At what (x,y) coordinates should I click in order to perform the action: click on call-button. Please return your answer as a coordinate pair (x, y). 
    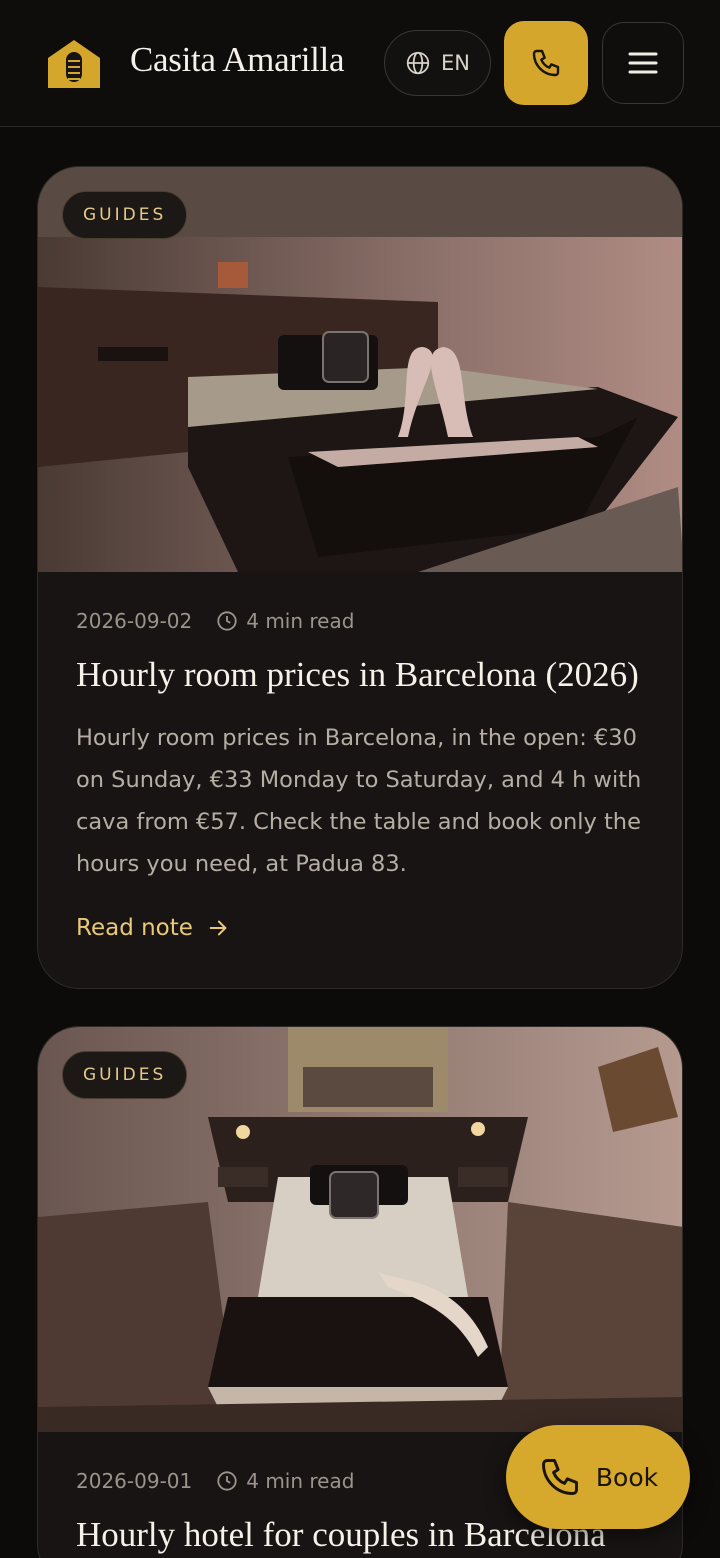
    Looking at the image, I should click on (546, 63).